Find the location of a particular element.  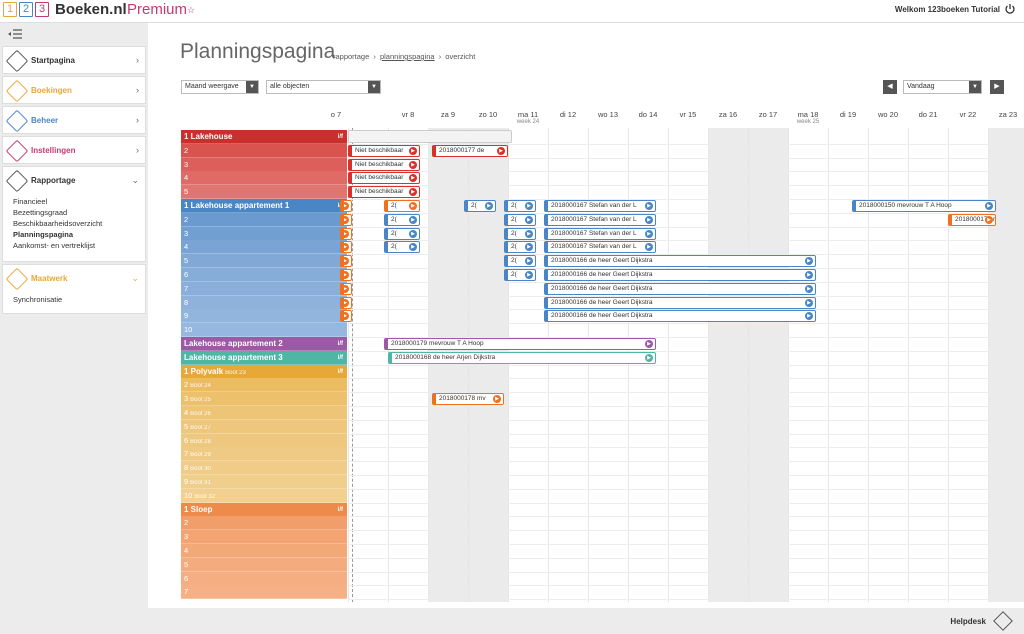

unit-row: 2 Boot 24 is located at coordinates (264, 385).